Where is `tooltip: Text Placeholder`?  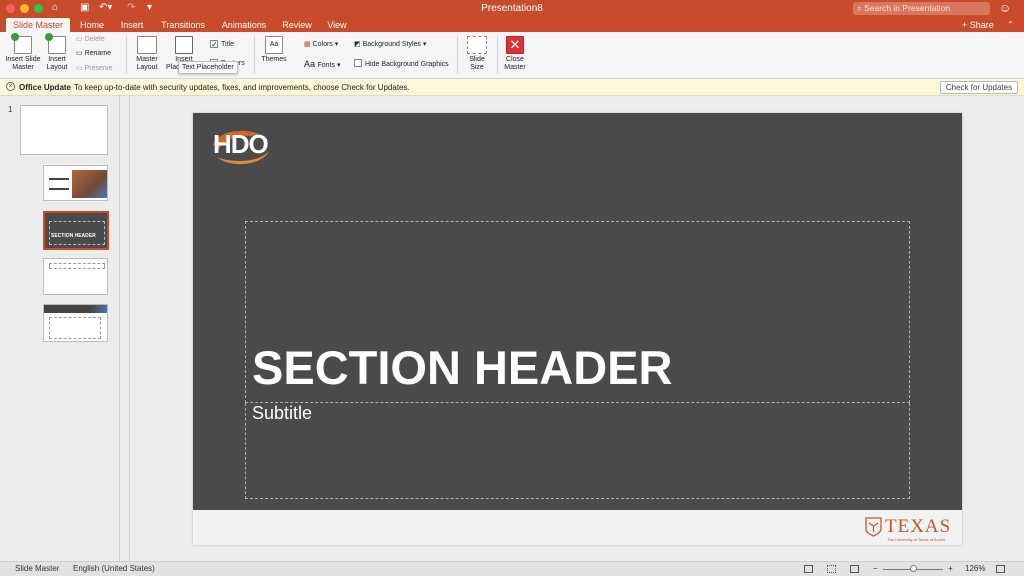
tooltip: Text Placeholder is located at coordinates (208, 67).